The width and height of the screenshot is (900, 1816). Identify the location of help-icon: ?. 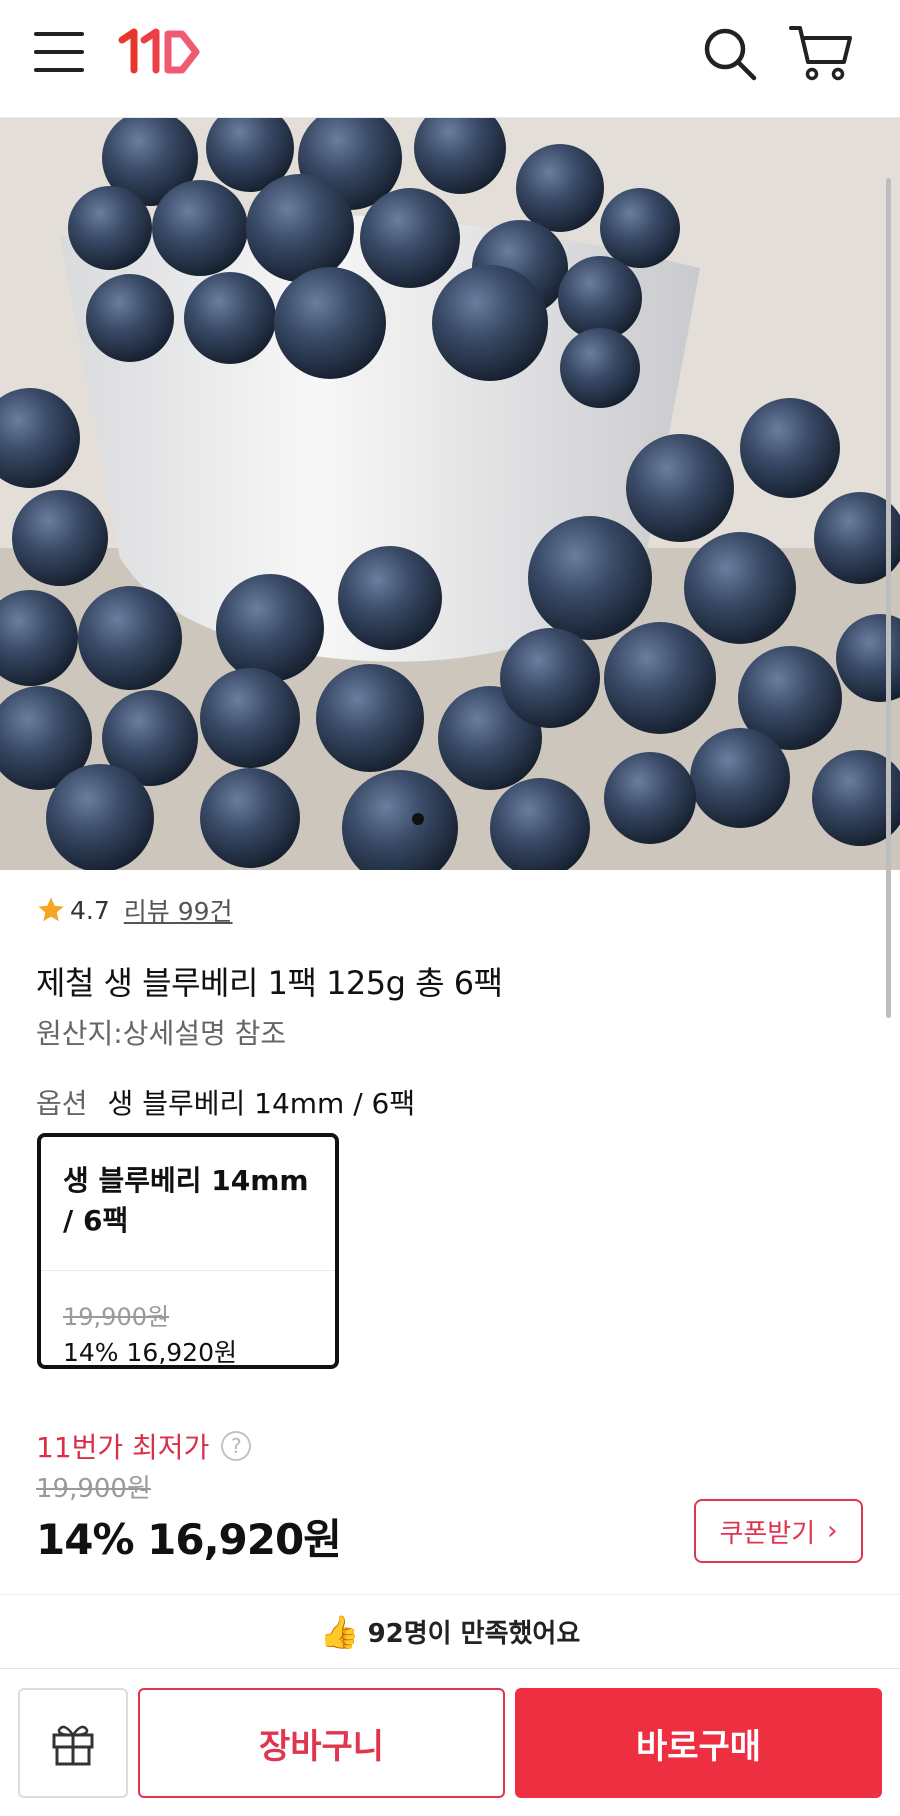
(236, 1446).